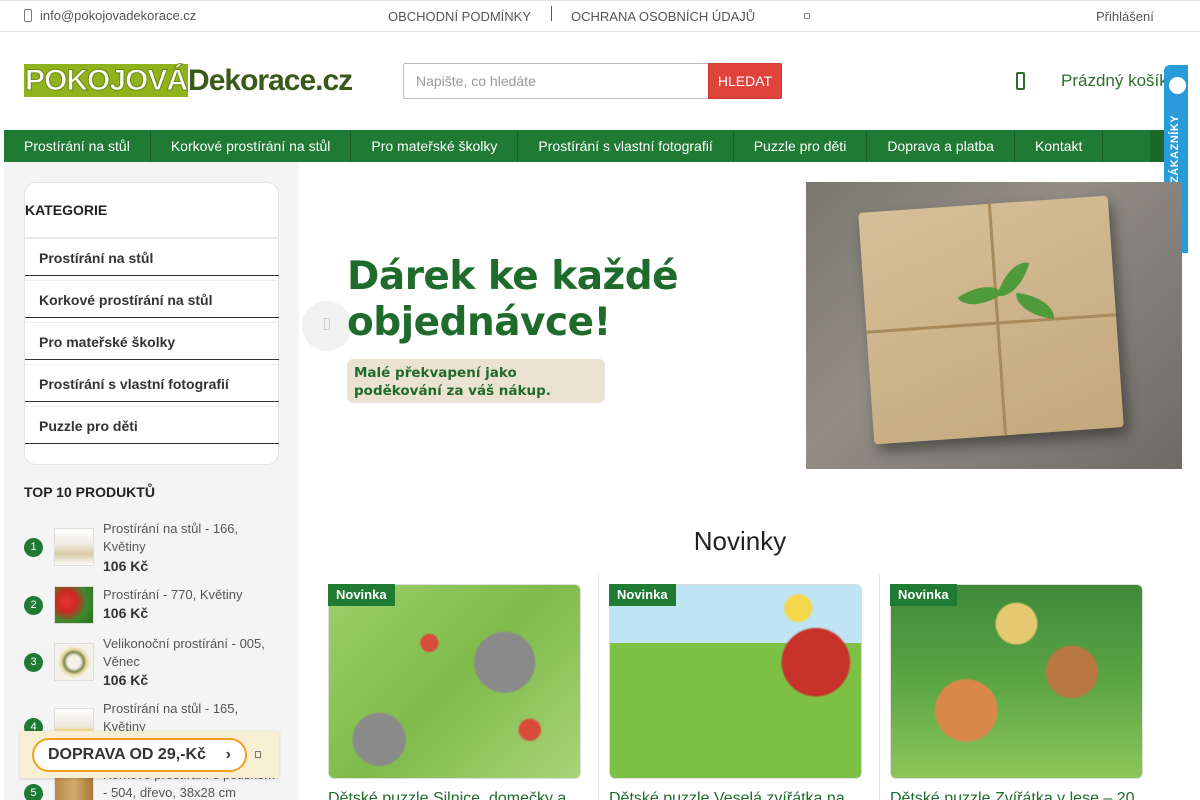 The width and height of the screenshot is (1200, 800). I want to click on carousel-prev-button, so click(327, 326).